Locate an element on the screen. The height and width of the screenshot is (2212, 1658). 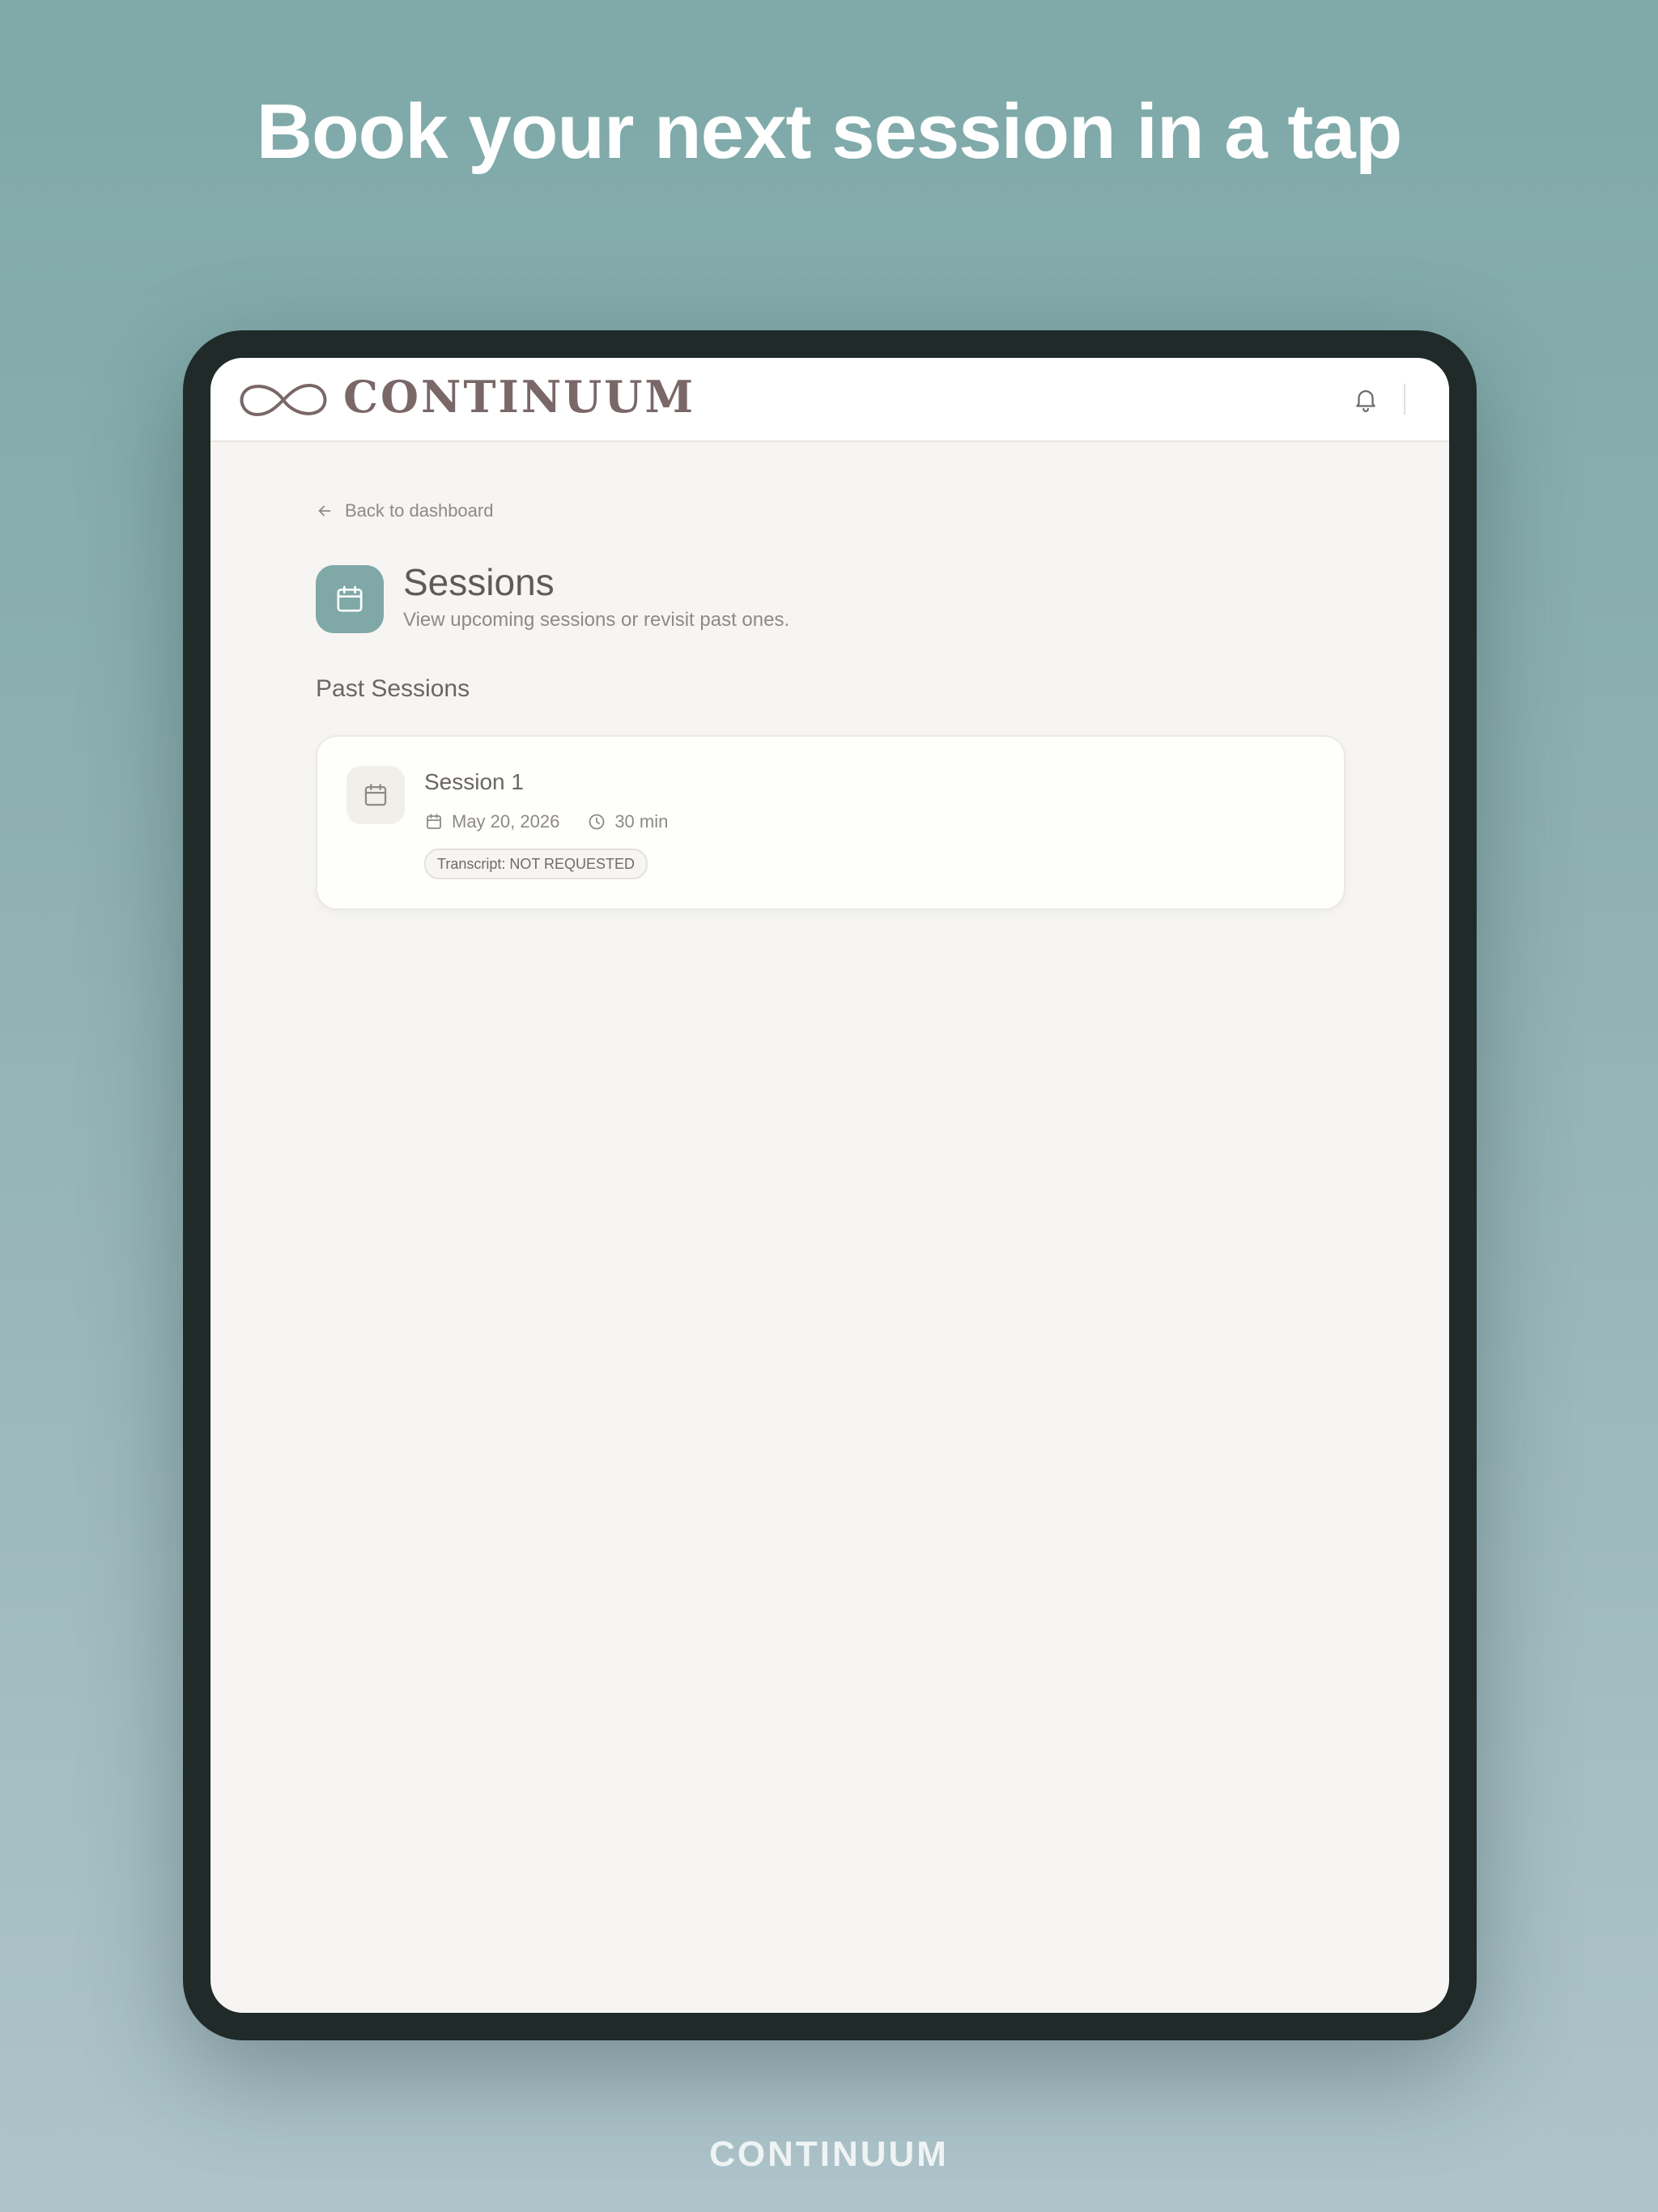
transcript-status-badge: Transcript: NOT REQUESTED is located at coordinates (536, 864).